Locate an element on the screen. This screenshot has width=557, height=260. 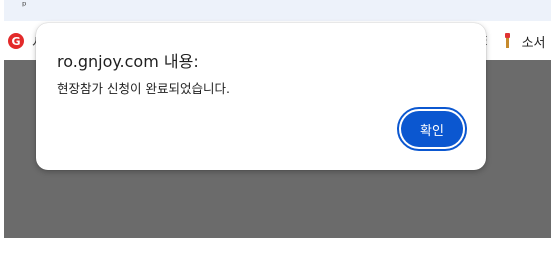
bookmark-flag-icon is located at coordinates (508, 41).